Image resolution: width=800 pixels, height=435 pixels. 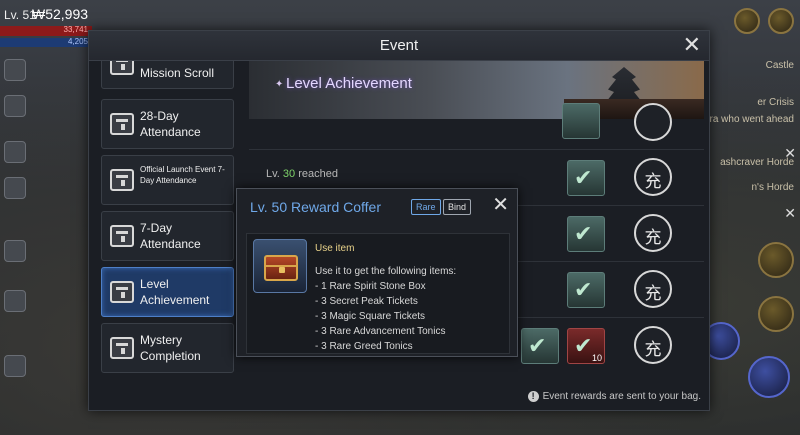 I want to click on bind-badge: Bind, so click(x=457, y=207).